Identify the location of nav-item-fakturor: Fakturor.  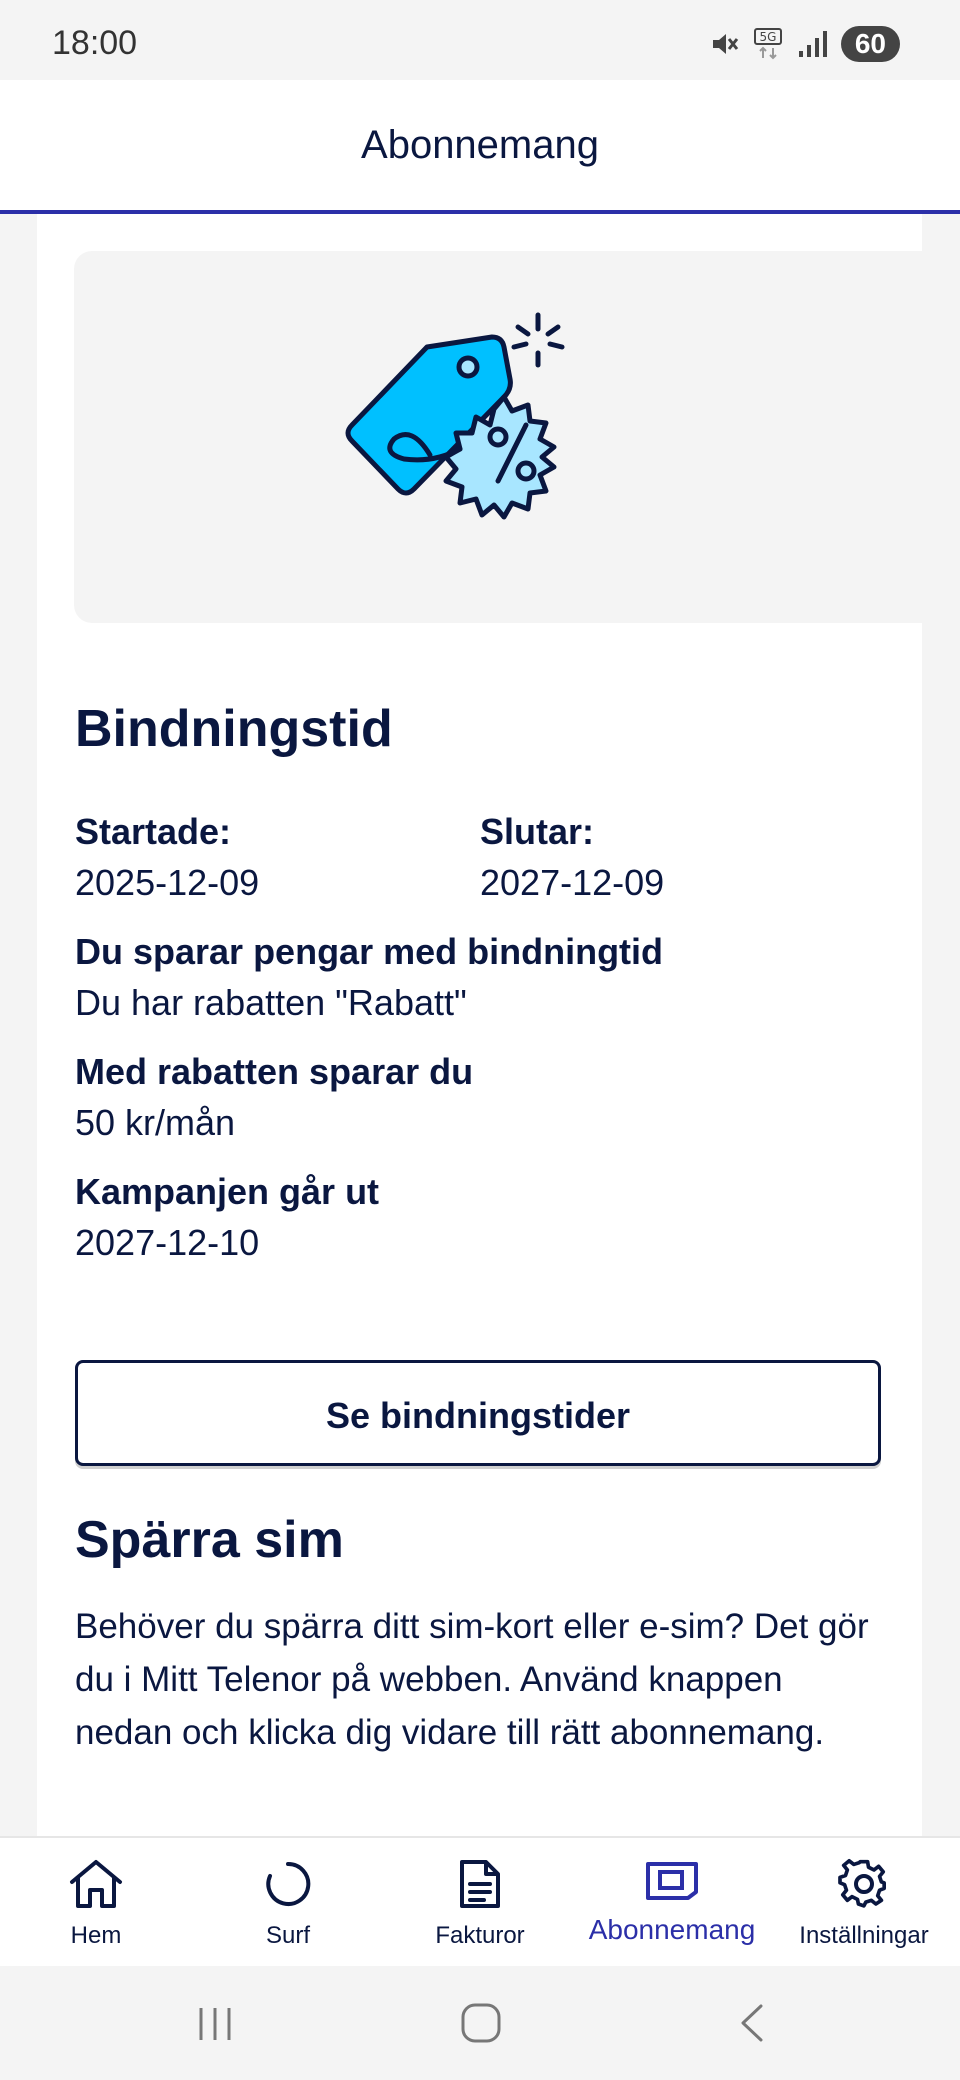
(480, 1903).